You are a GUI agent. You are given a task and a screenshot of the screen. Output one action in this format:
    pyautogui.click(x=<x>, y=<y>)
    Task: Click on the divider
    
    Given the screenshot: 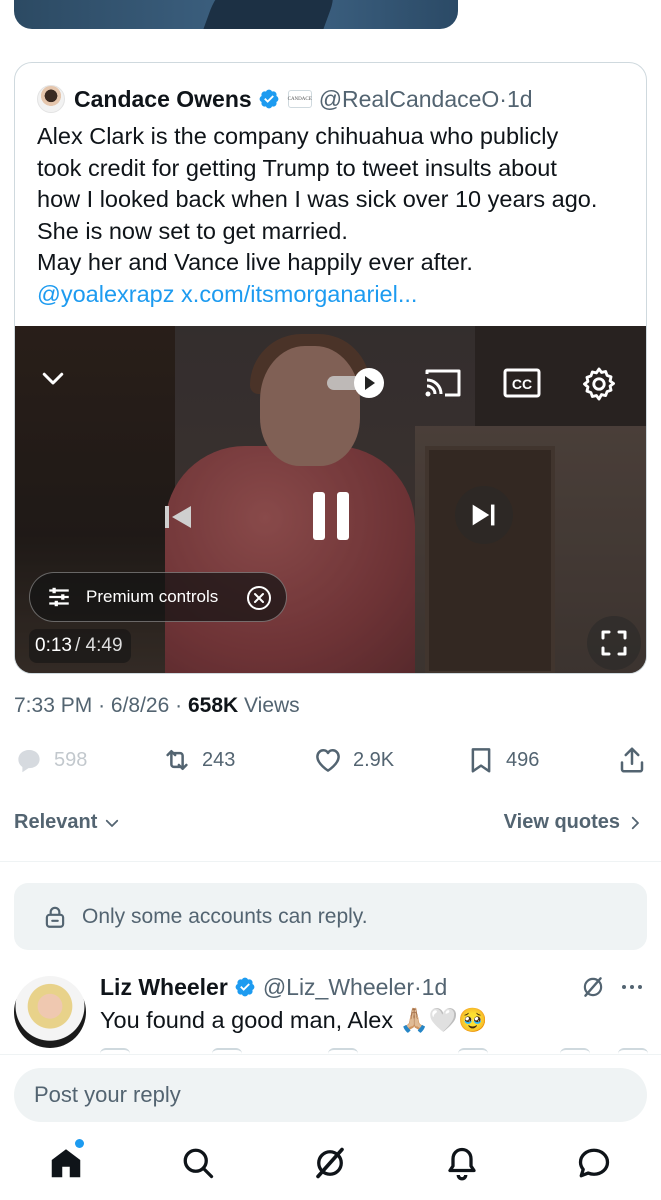 What is the action you would take?
    pyautogui.click(x=330, y=861)
    